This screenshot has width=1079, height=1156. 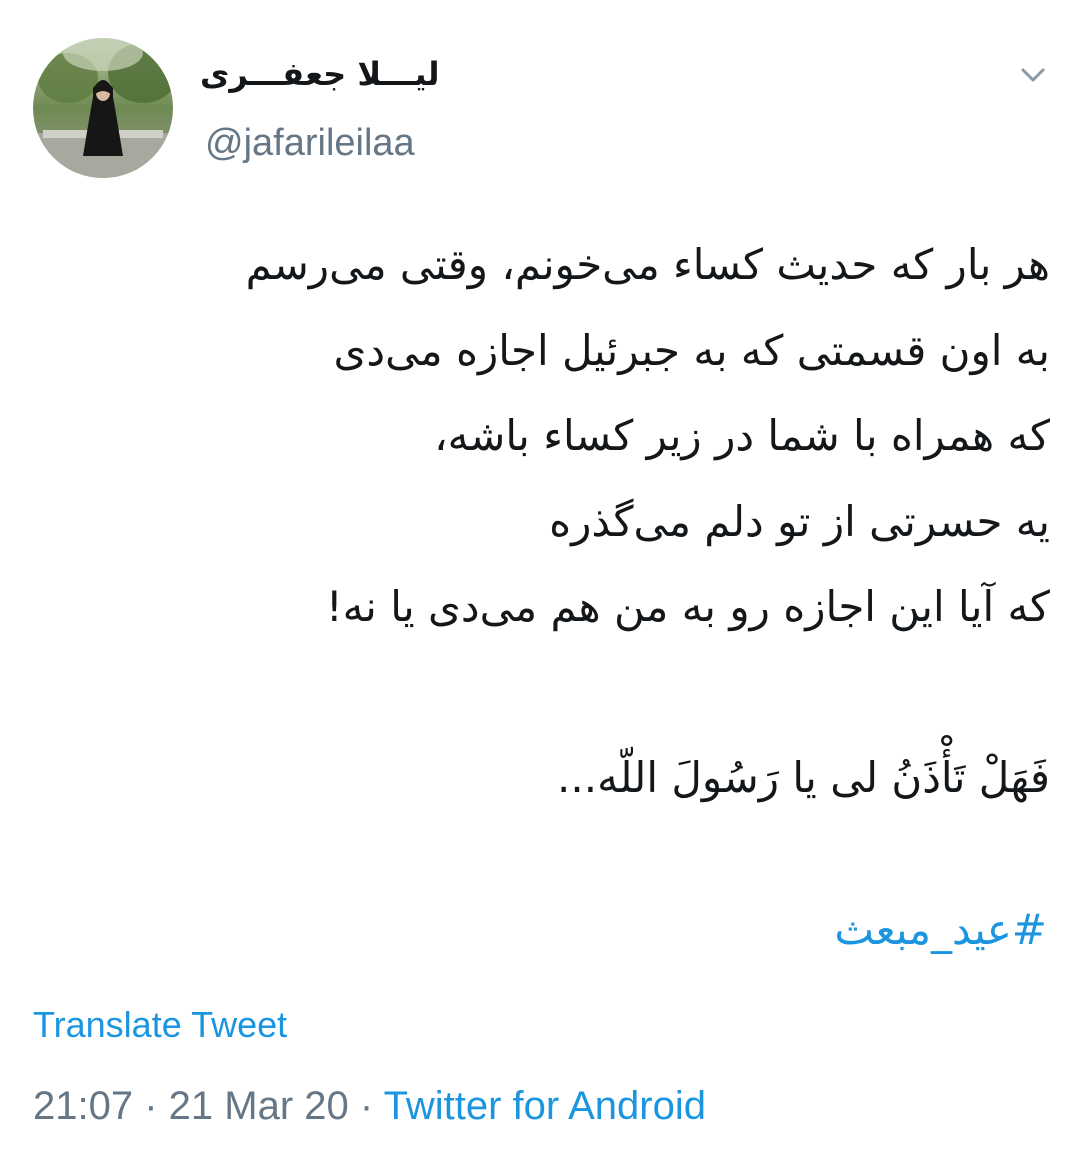 What do you see at coordinates (160, 1025) in the screenshot?
I see `translate-tweet-link: Translate Tweet` at bounding box center [160, 1025].